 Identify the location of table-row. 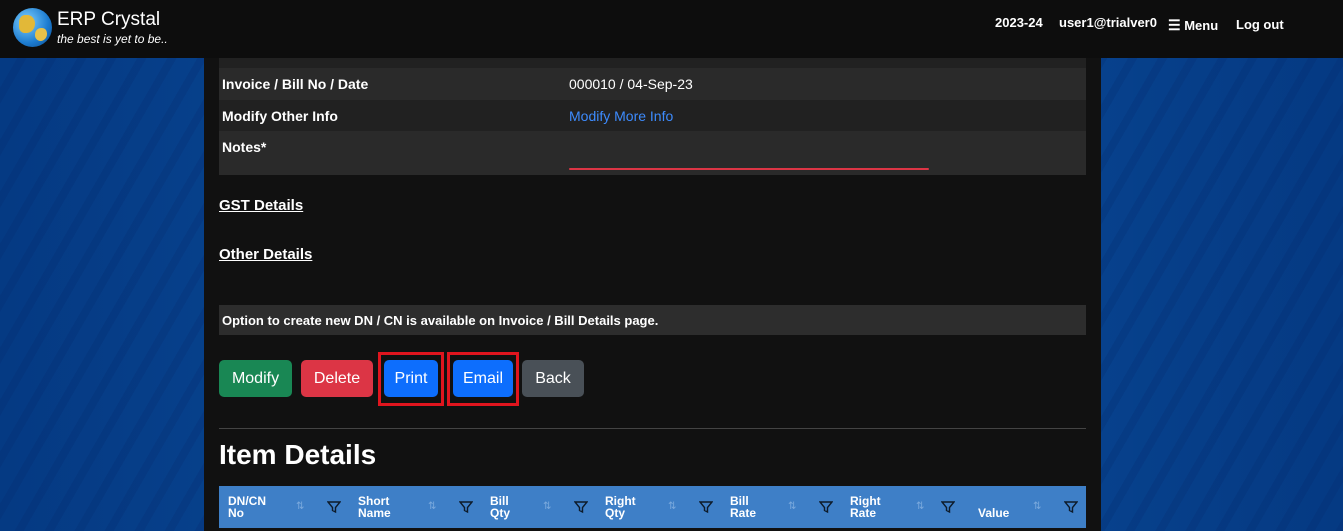
(652, 63).